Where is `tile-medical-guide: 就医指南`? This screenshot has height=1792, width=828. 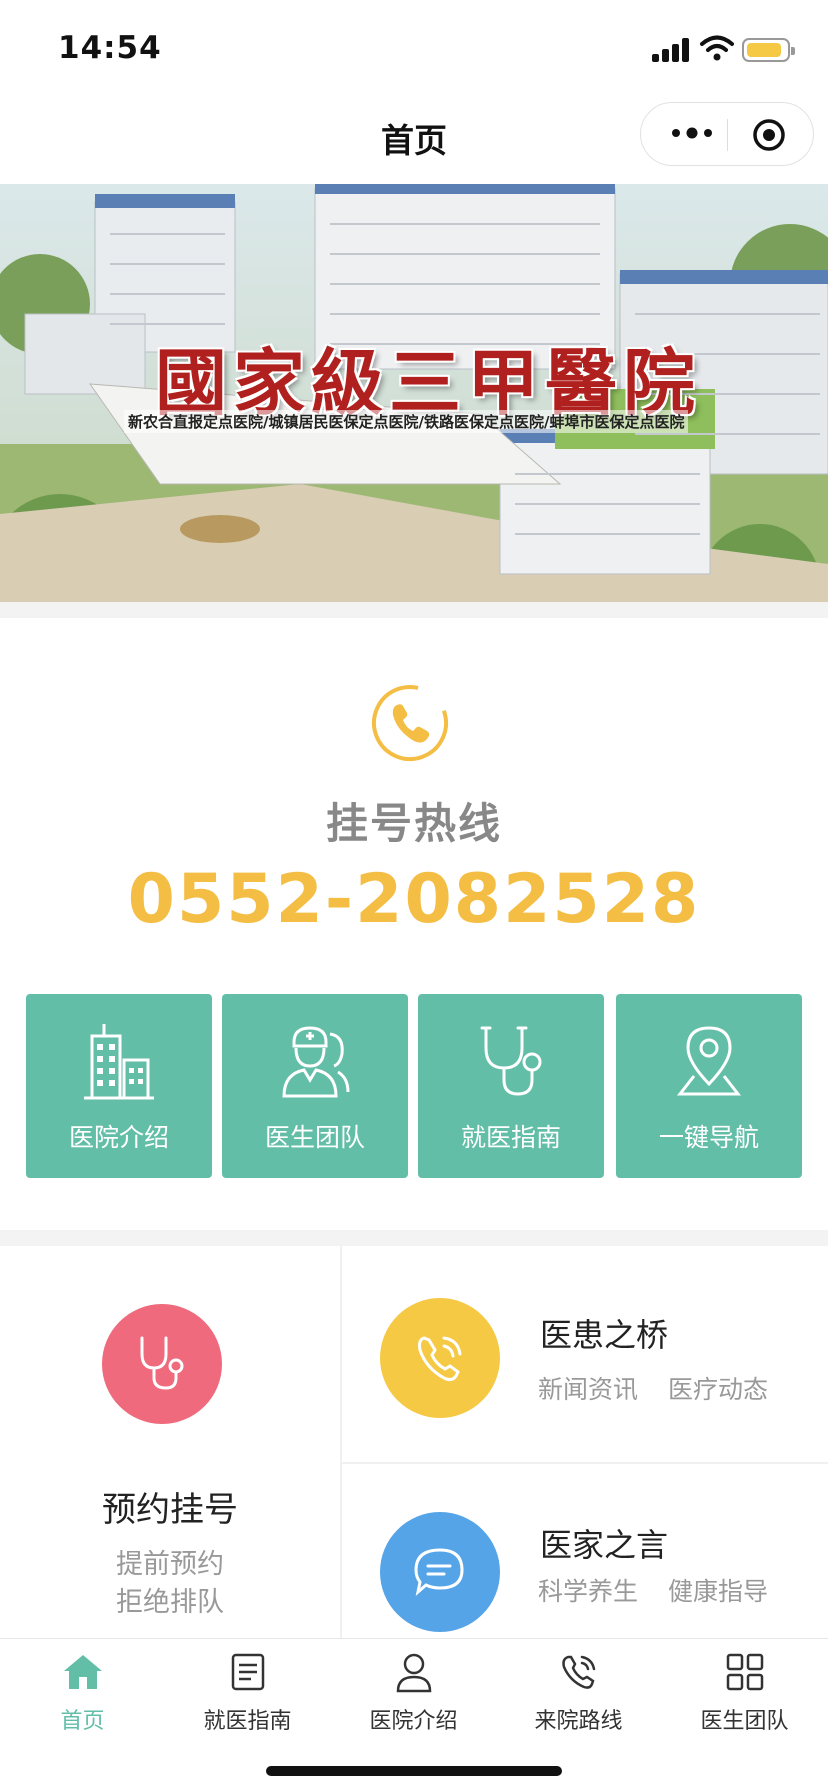
tile-medical-guide: 就医指南 is located at coordinates (511, 1086).